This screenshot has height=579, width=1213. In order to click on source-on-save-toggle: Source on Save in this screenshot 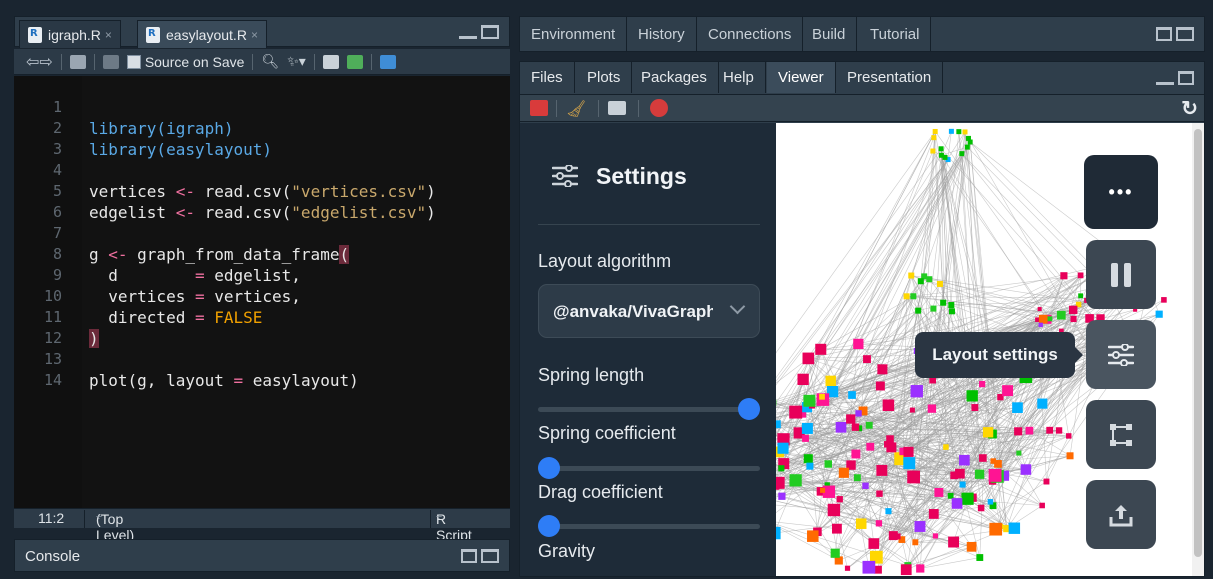, I will do `click(185, 61)`.